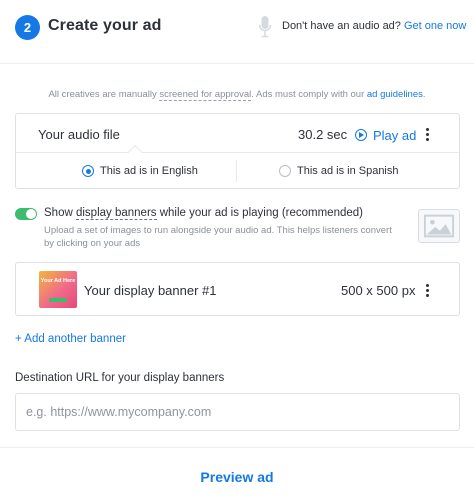 The image size is (474, 501). Describe the element at coordinates (259, 213) in the screenshot. I see `show-suffix: while your ad is playing (recommended)` at that location.